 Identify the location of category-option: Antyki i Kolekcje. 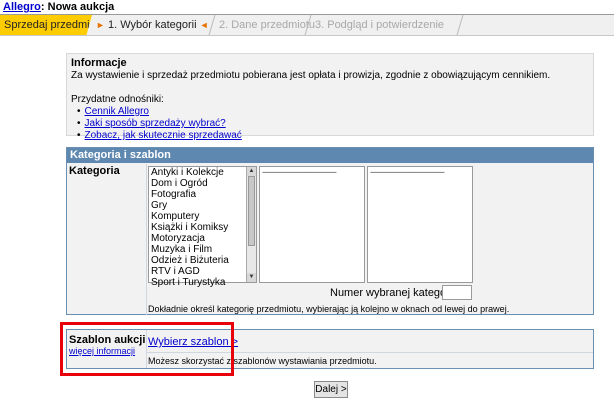
(202, 172).